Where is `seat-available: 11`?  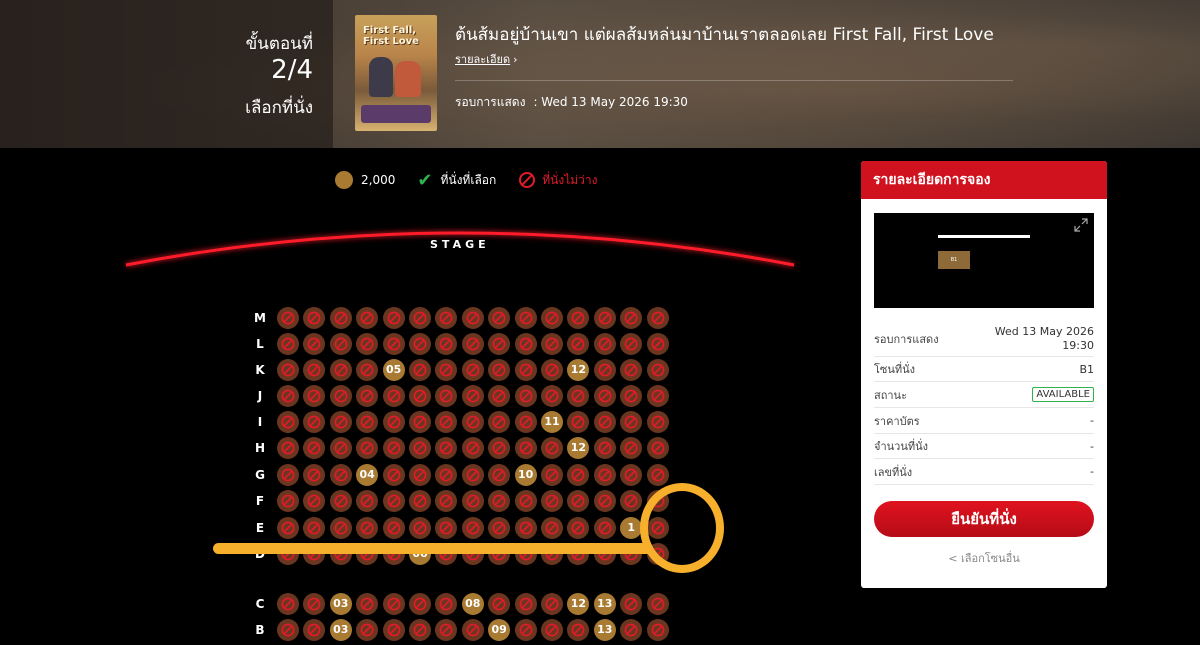 seat-available: 11 is located at coordinates (552, 422).